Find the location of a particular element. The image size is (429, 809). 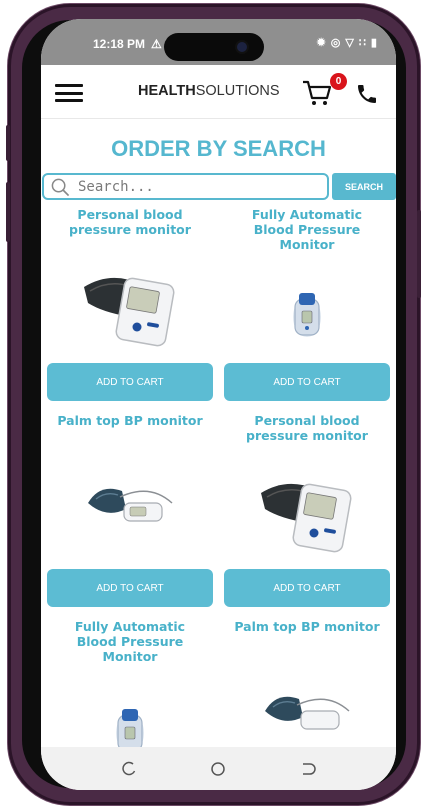

page-title: ORDER BY SEARCH is located at coordinates (218, 148).